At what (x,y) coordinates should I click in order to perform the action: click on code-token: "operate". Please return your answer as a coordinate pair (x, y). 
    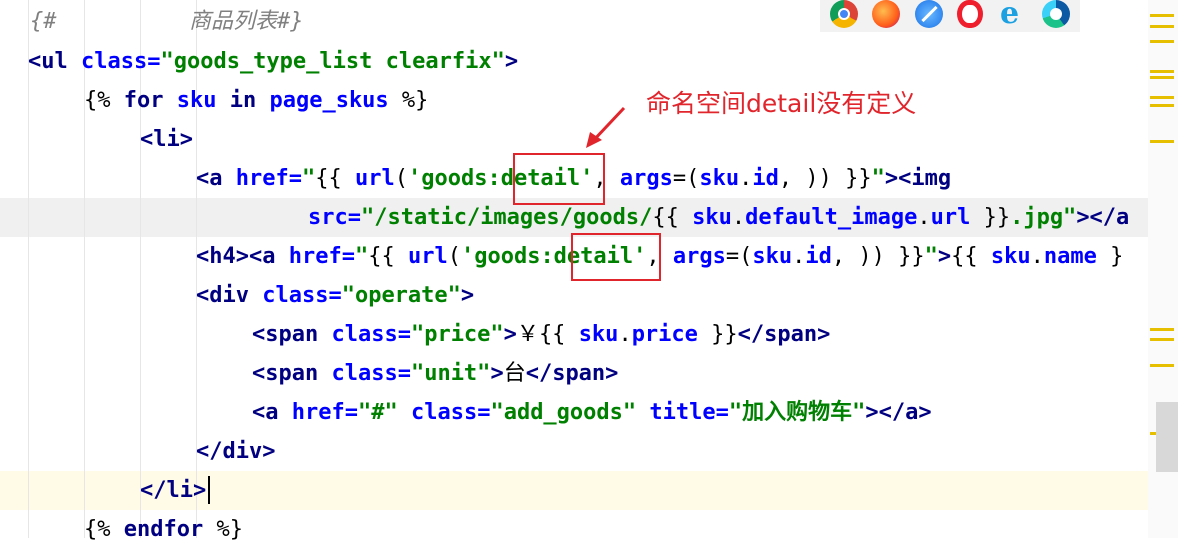
    Looking at the image, I should click on (401, 295).